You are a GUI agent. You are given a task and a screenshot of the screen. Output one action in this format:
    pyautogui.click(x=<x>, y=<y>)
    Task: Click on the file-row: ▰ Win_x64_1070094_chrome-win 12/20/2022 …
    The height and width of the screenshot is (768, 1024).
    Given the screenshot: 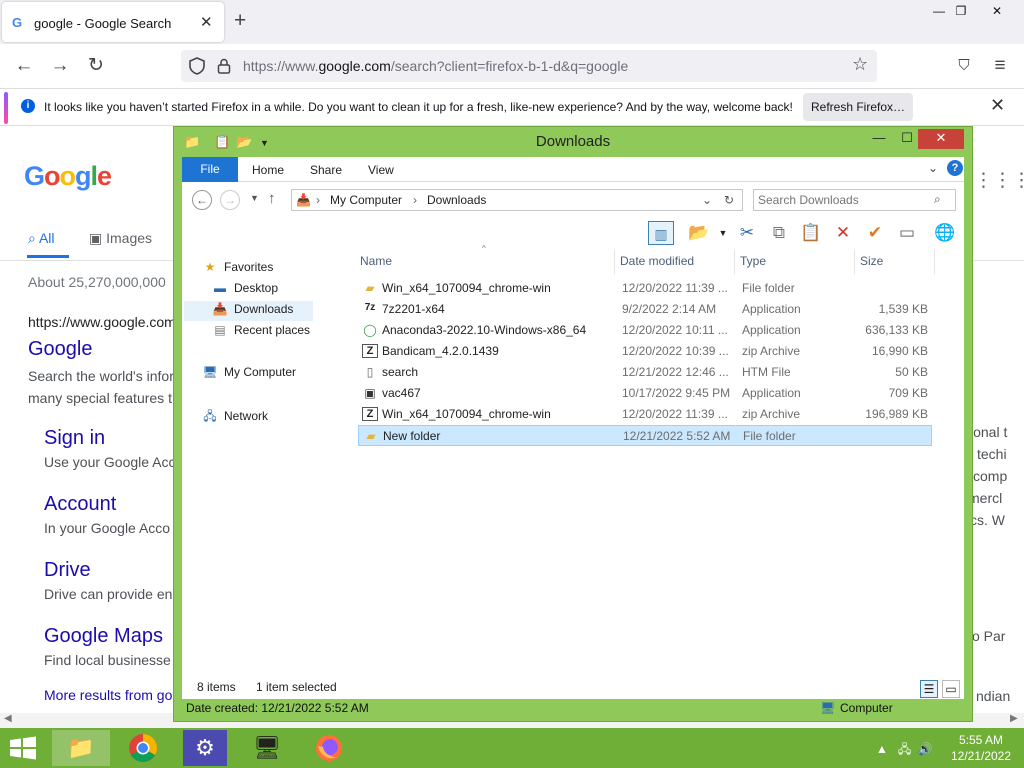 What is the action you would take?
    pyautogui.click(x=645, y=288)
    